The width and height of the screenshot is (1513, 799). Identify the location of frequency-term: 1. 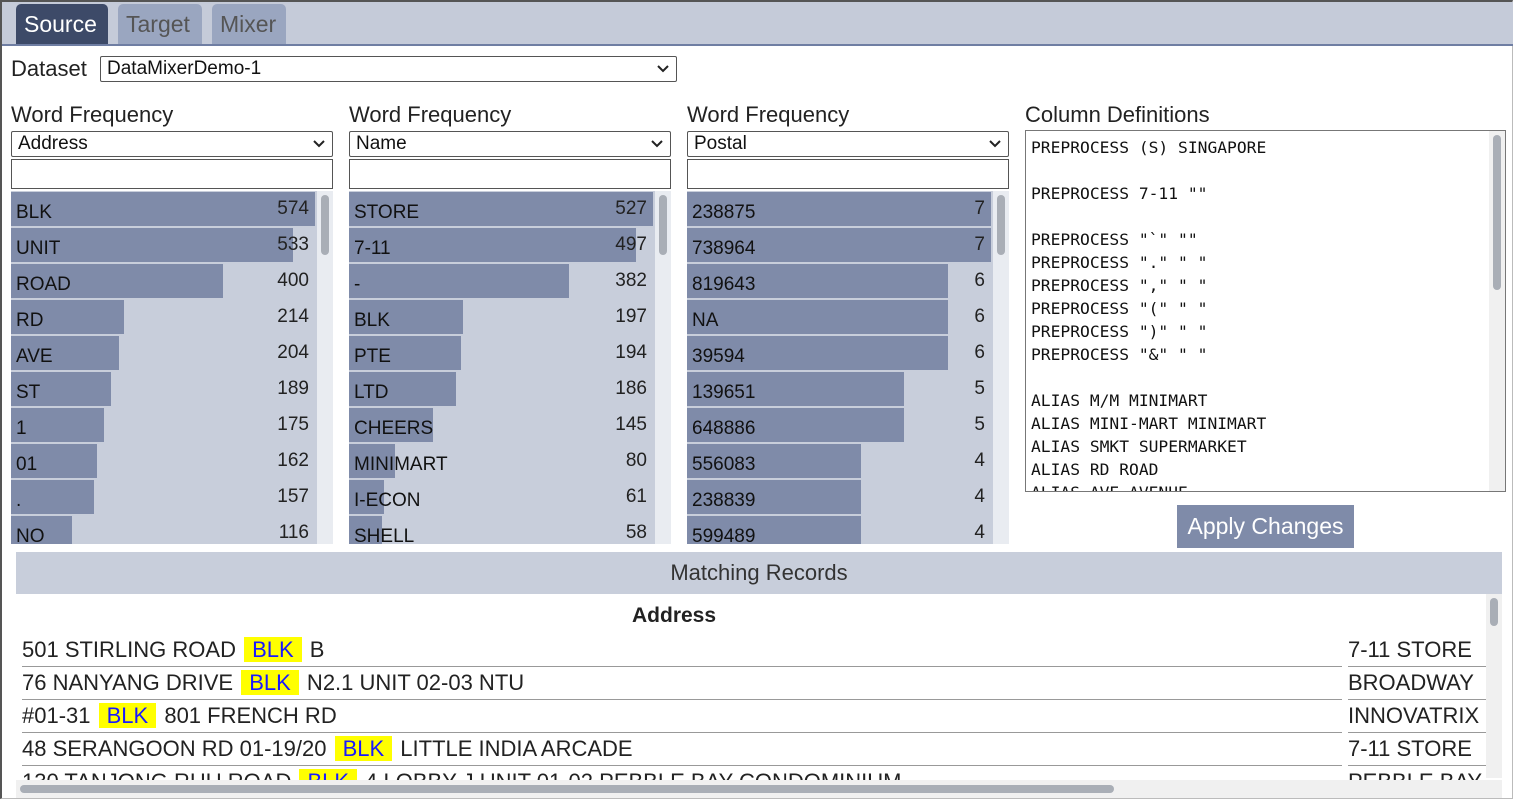
(21, 428).